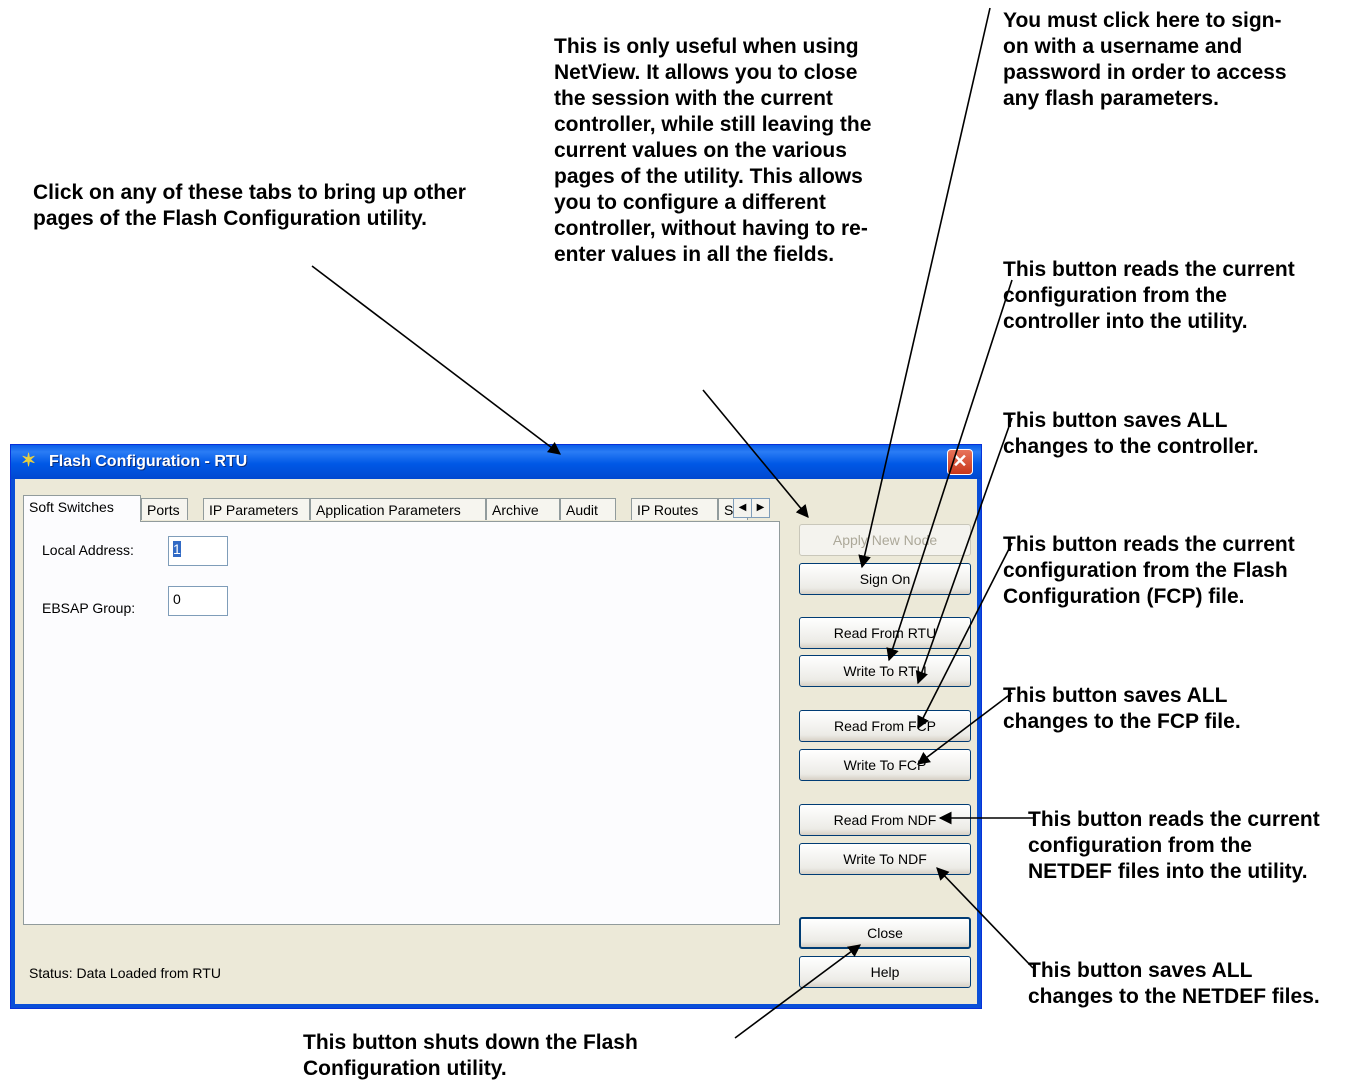 The image size is (1347, 1084). Describe the element at coordinates (496, 1006) in the screenshot. I see `window-frame-bottom` at that location.